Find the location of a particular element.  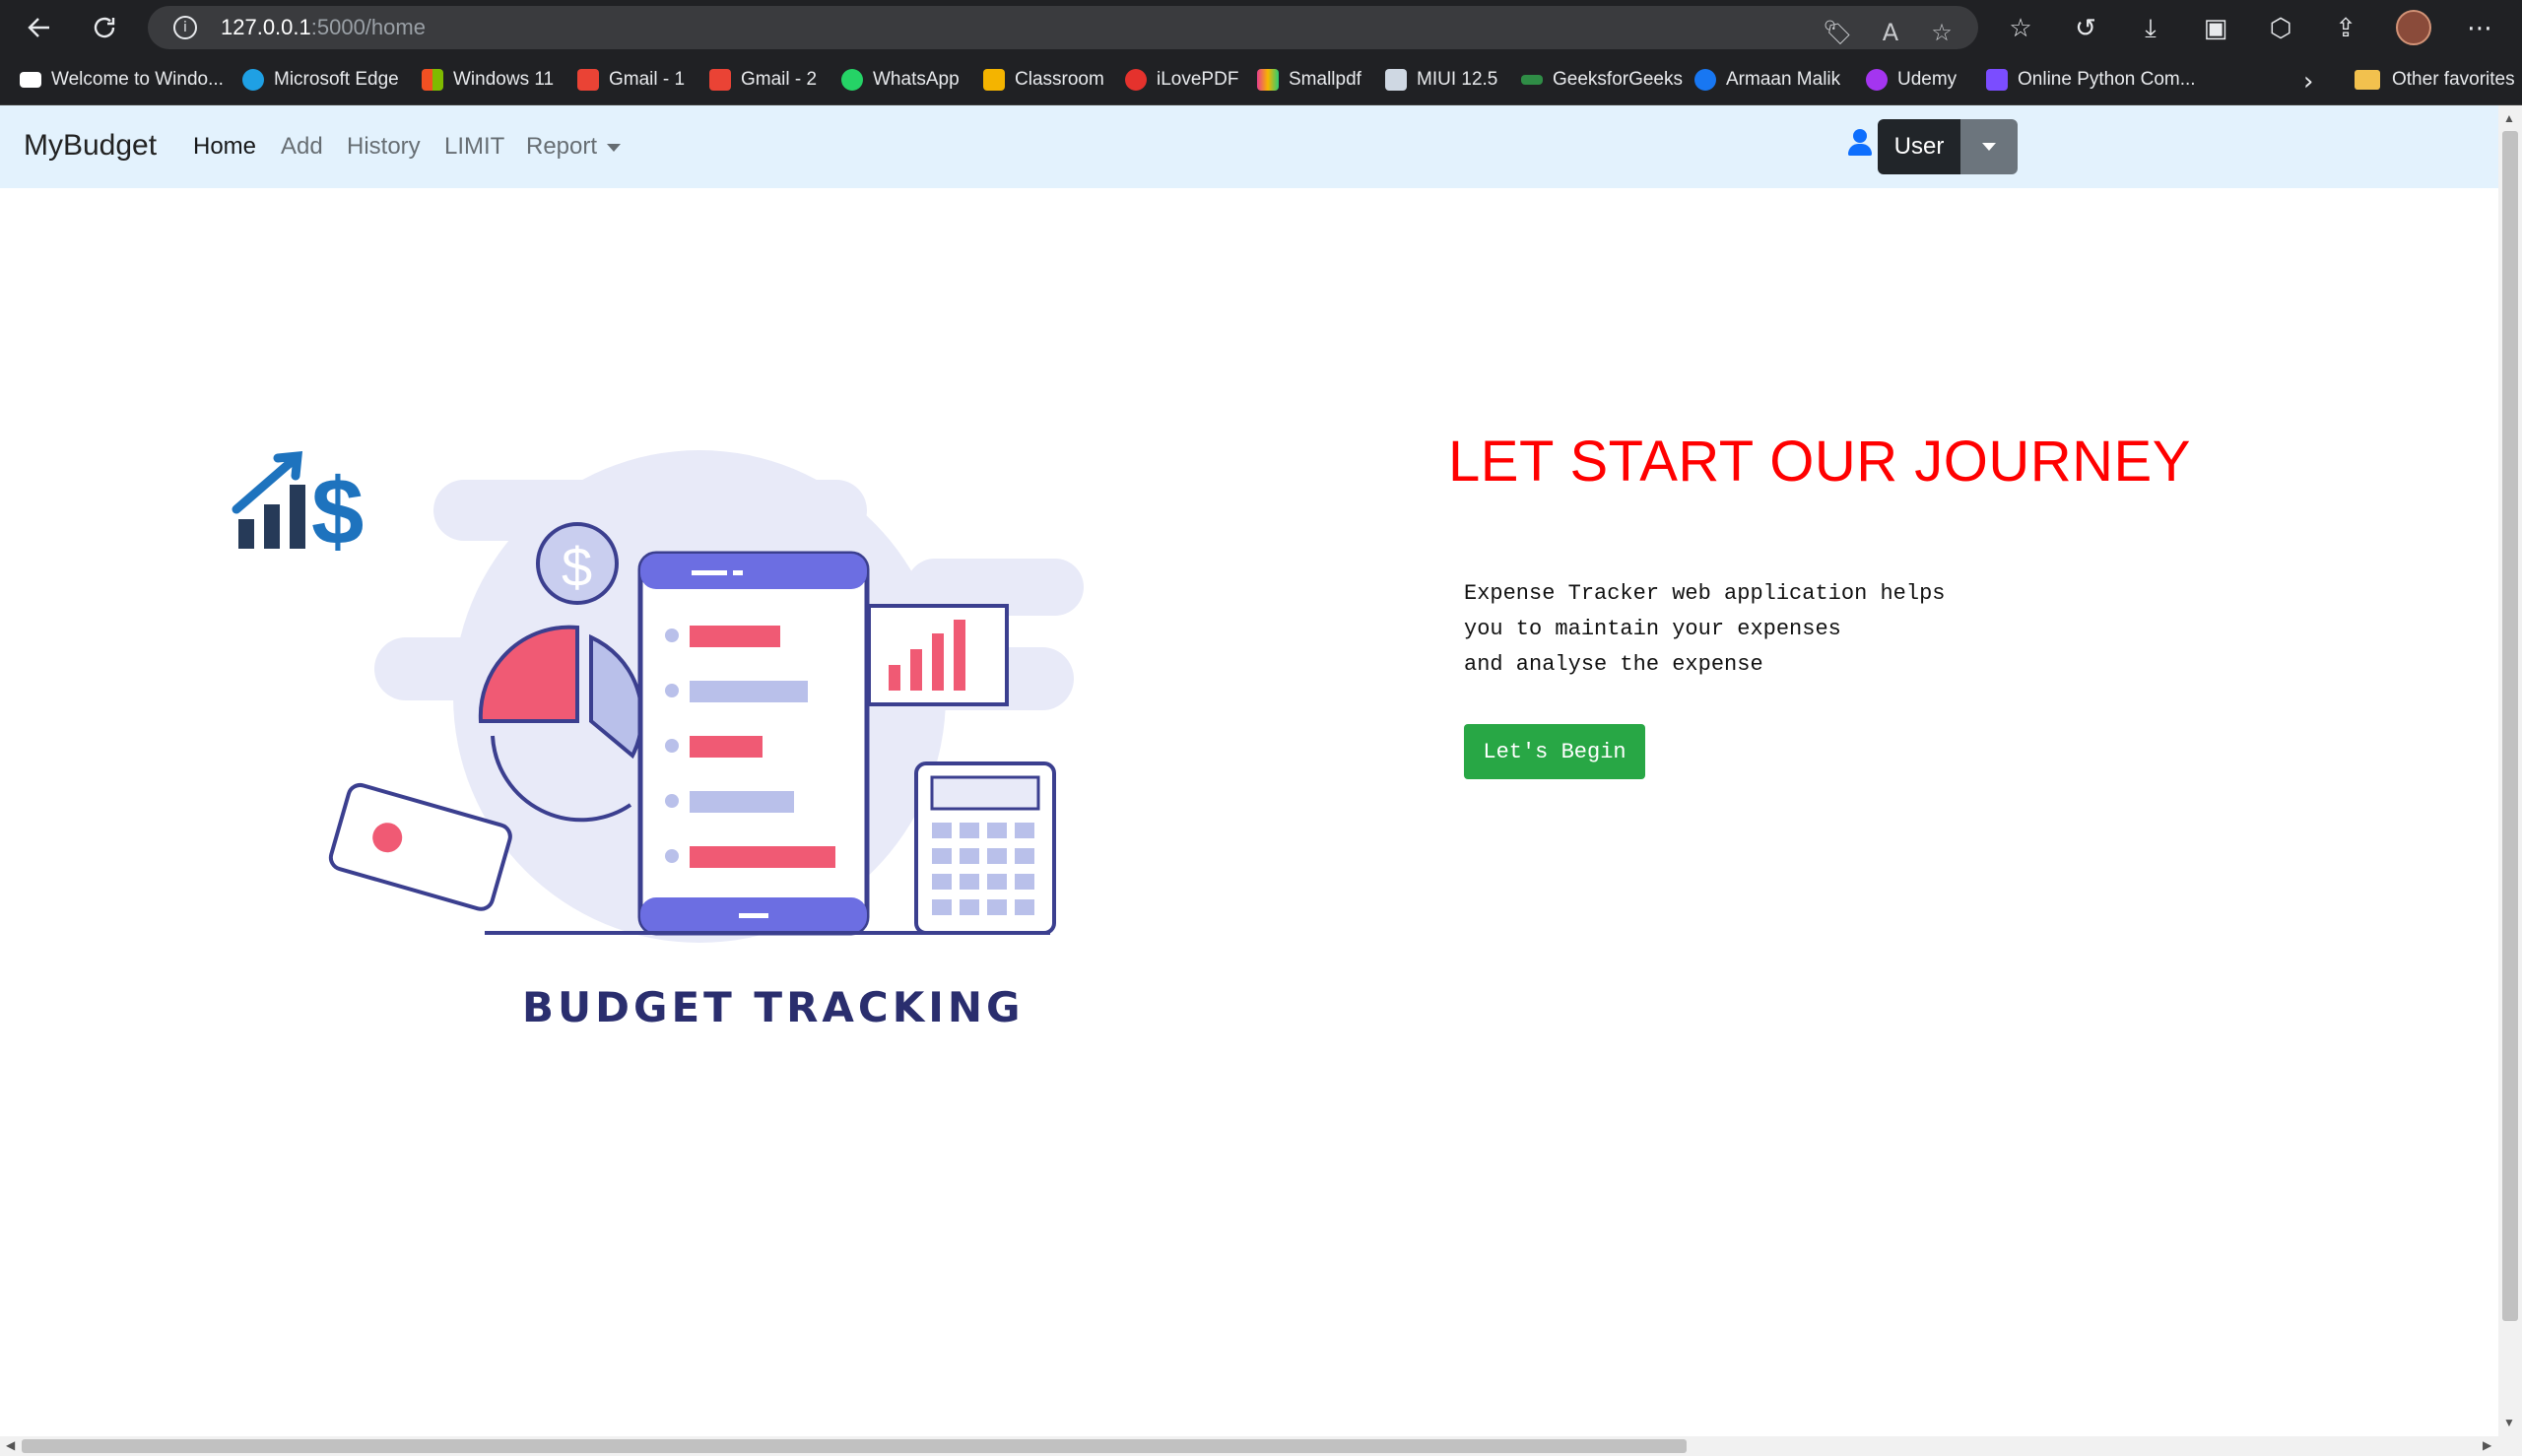

more-menu-icon: ⋯ is located at coordinates (2479, 28).